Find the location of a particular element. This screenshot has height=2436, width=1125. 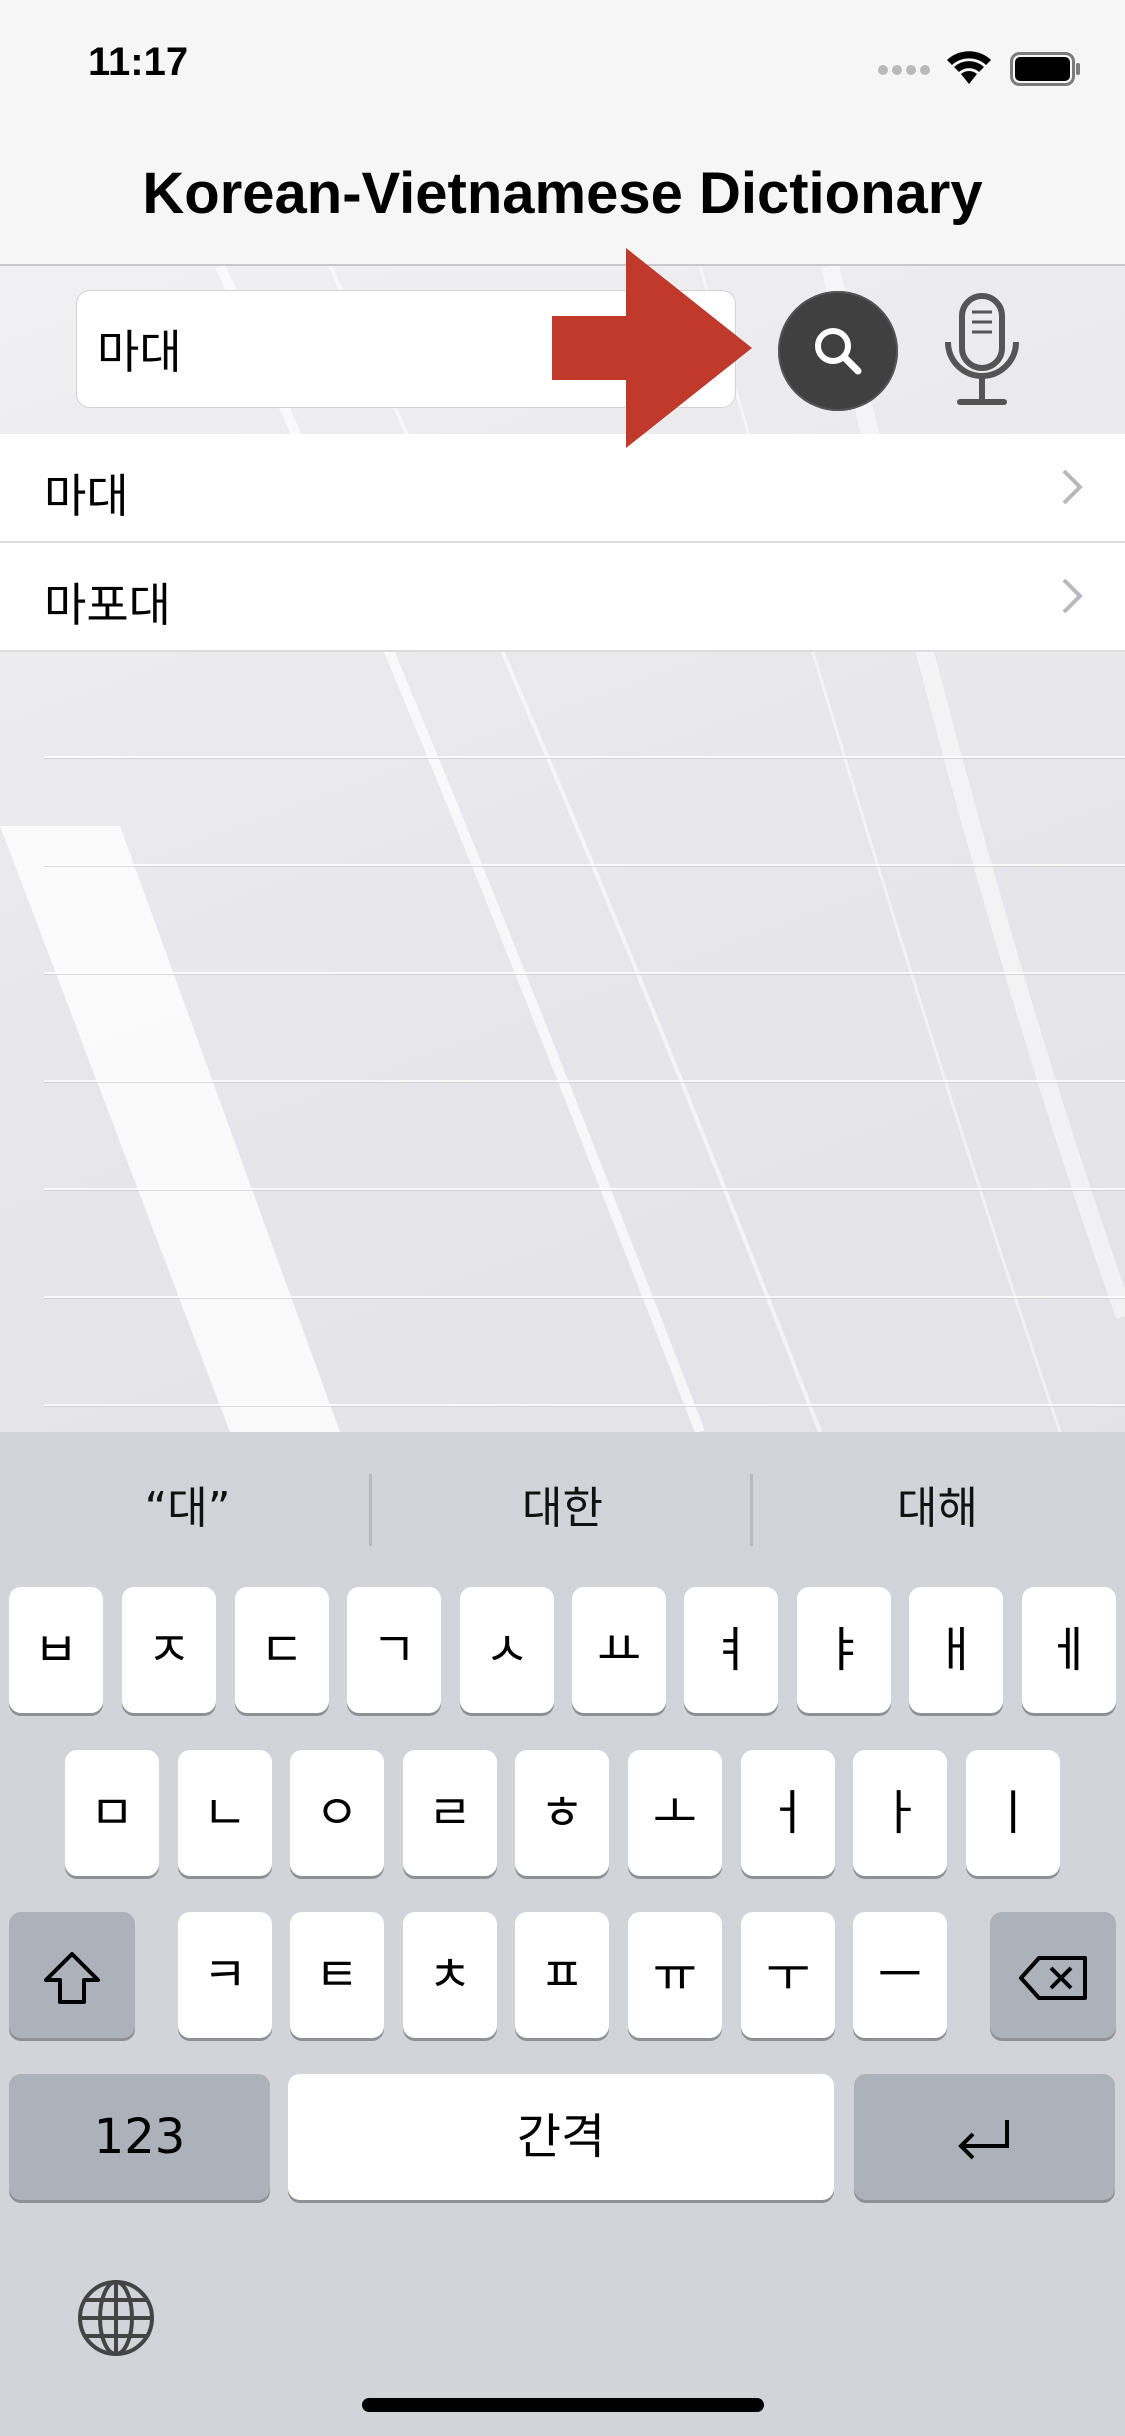

key: ㅣ is located at coordinates (1013, 1813).